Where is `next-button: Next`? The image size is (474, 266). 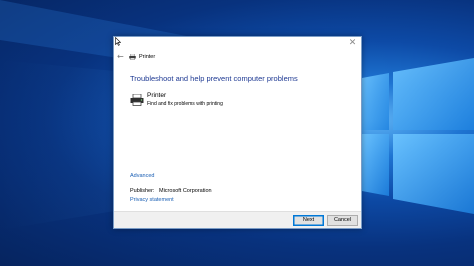 next-button: Next is located at coordinates (308, 220).